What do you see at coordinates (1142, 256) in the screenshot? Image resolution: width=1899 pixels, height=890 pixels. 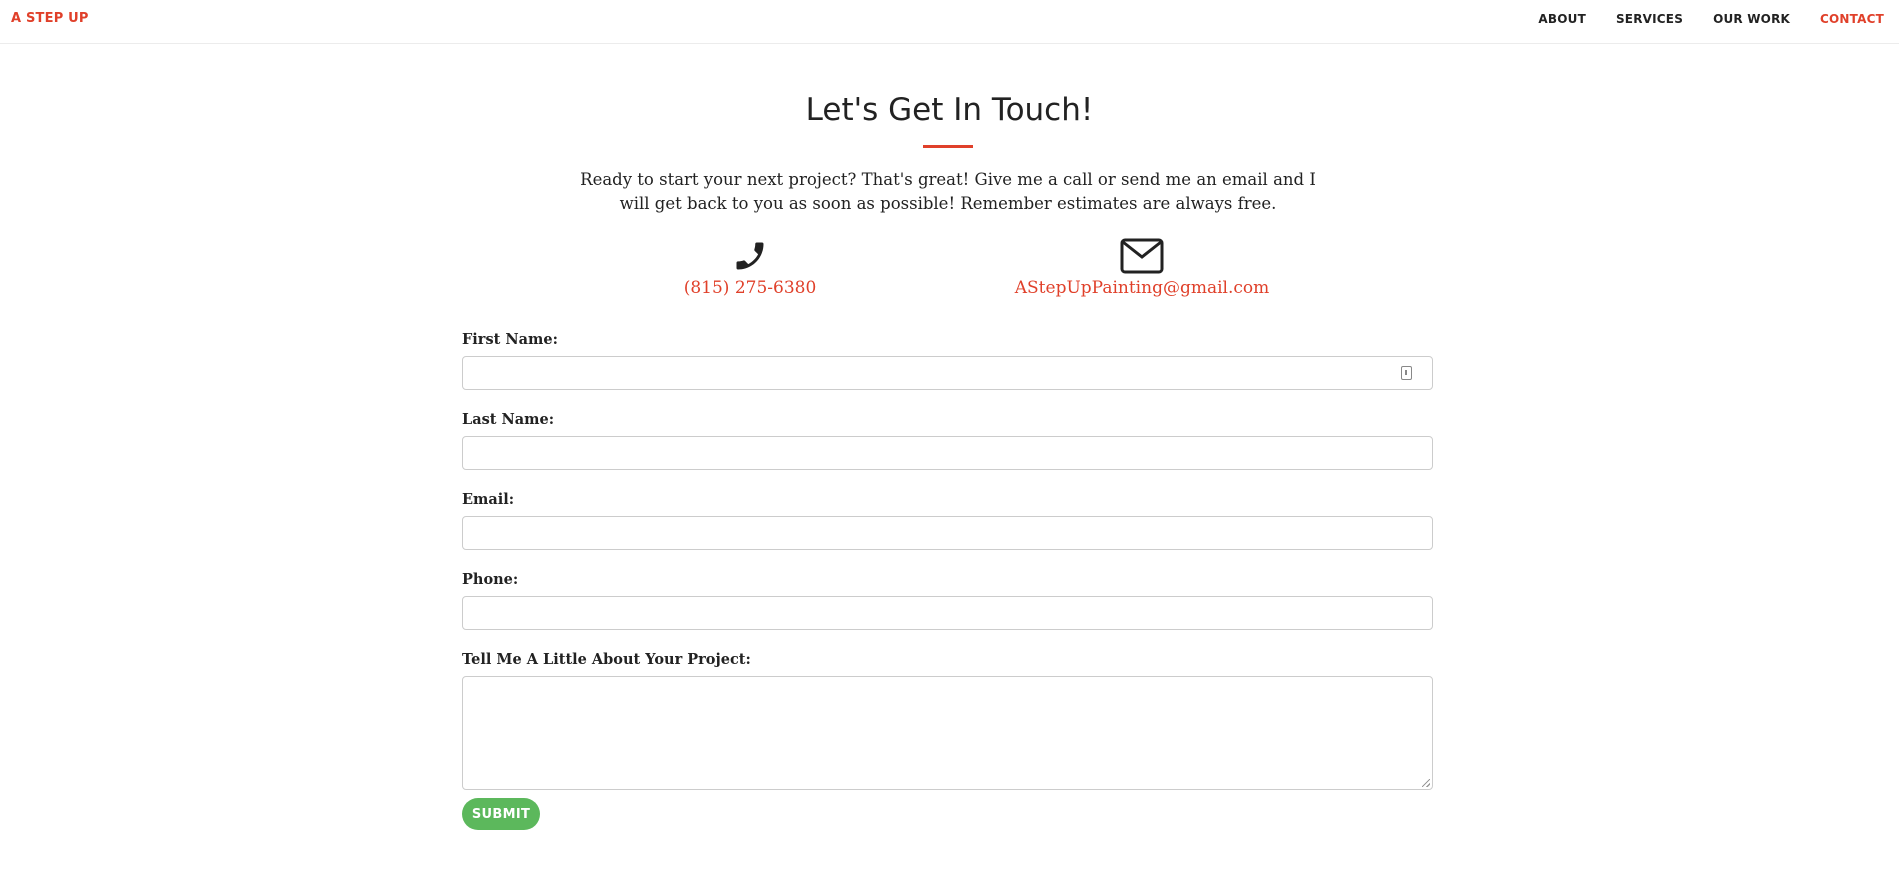 I see `envelope-icon` at bounding box center [1142, 256].